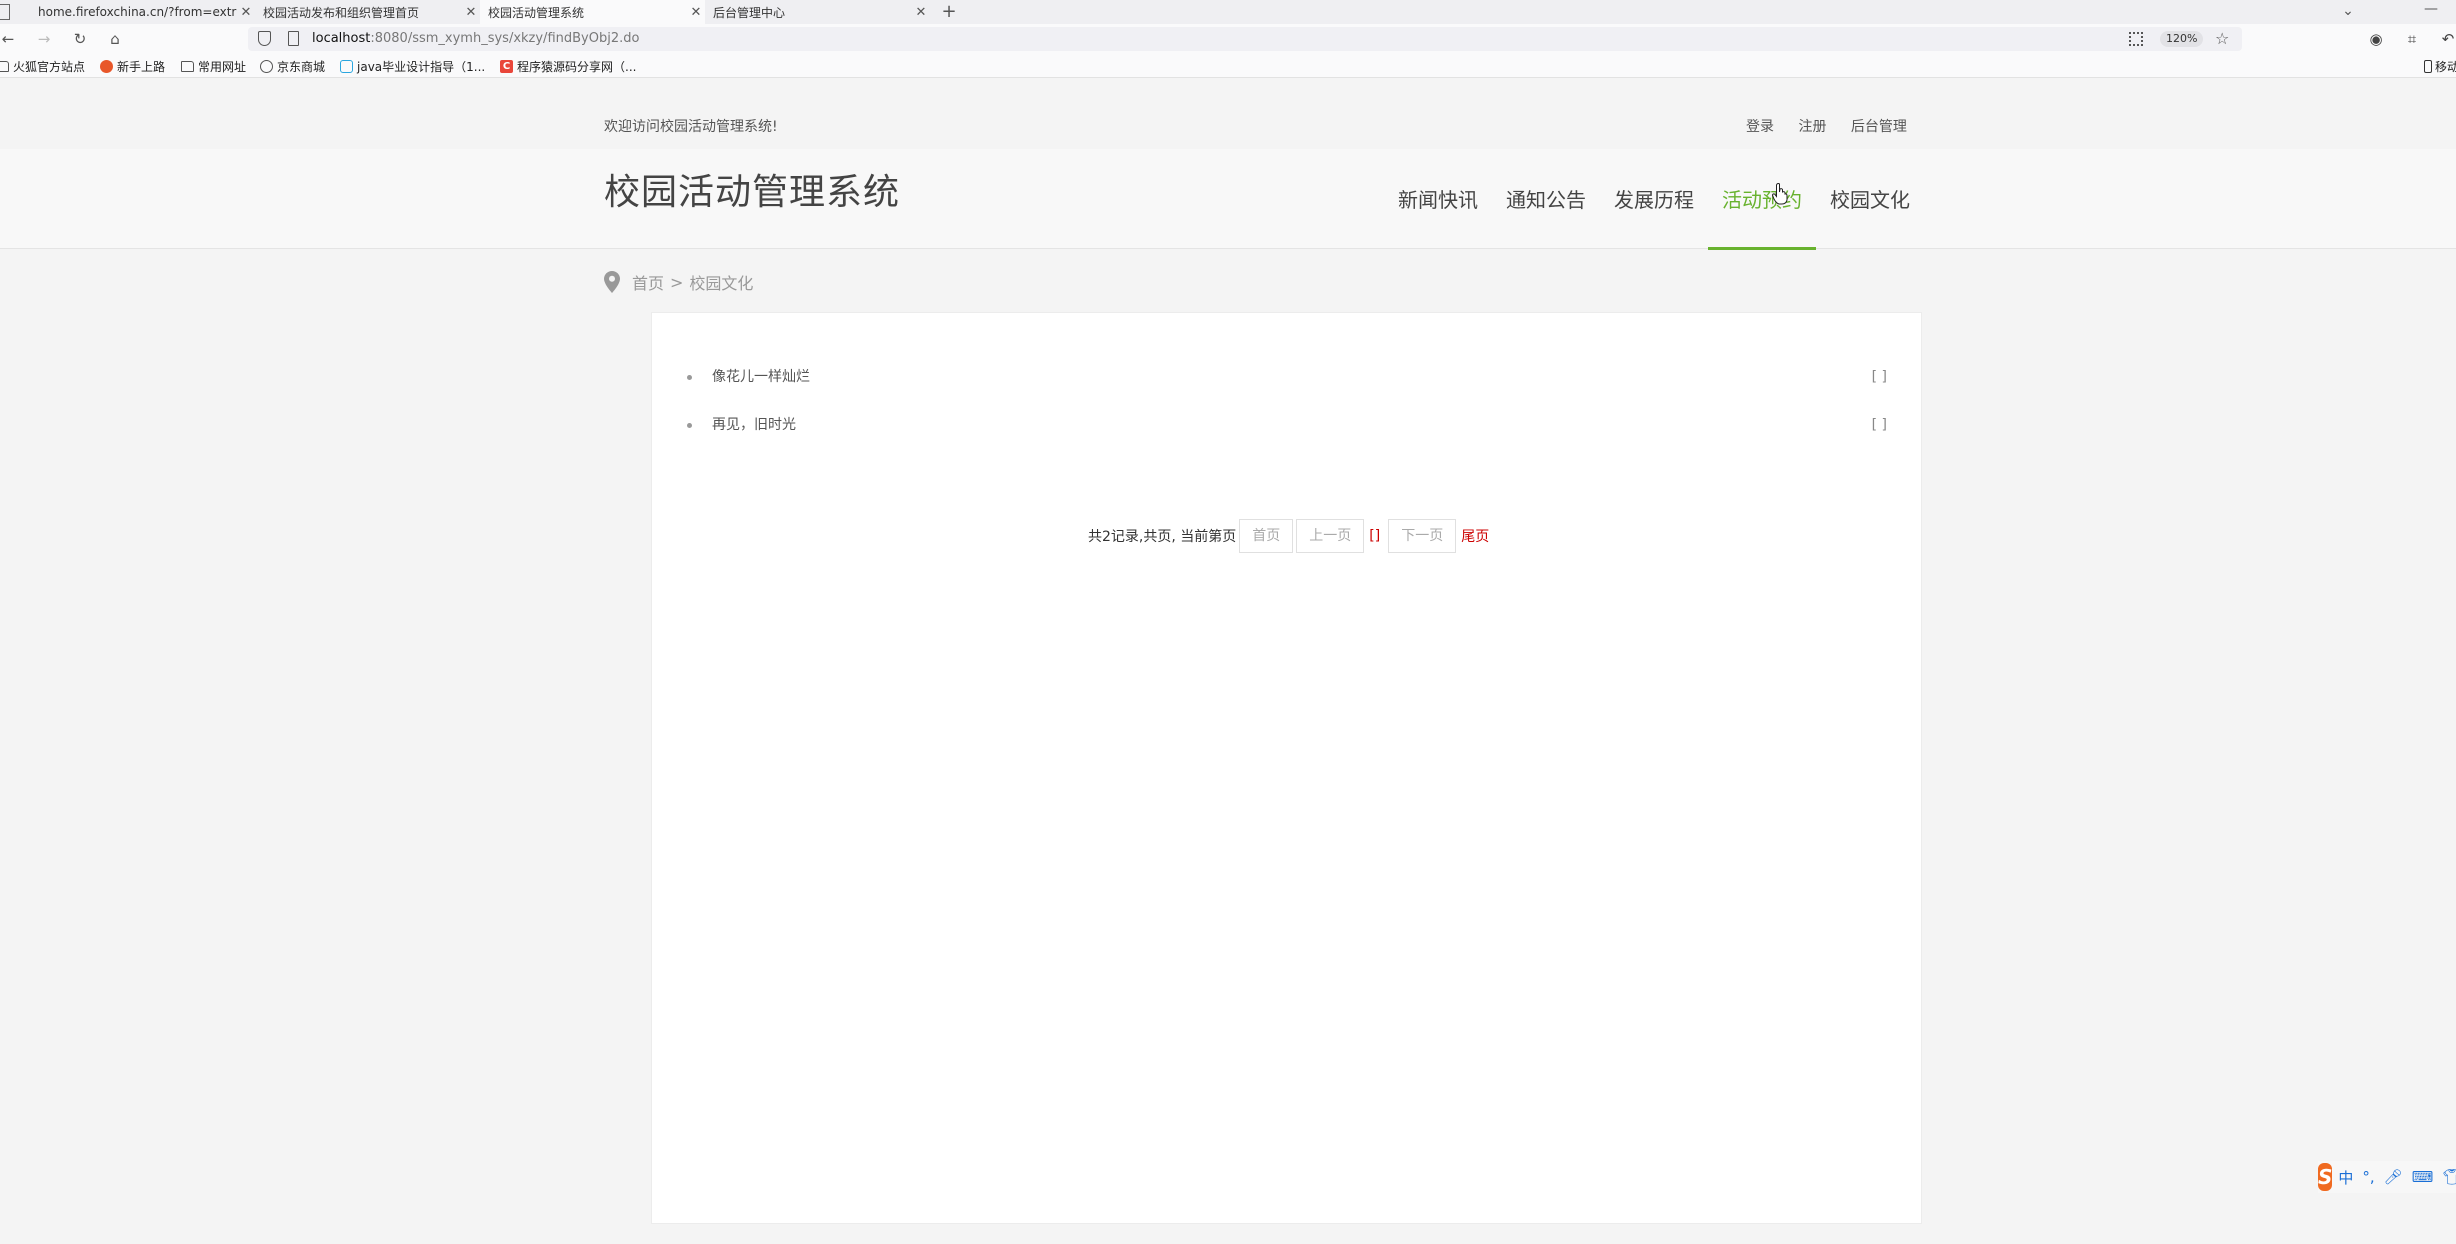  Describe the element at coordinates (506, 66) in the screenshot. I see `csdn-icon: C` at that location.